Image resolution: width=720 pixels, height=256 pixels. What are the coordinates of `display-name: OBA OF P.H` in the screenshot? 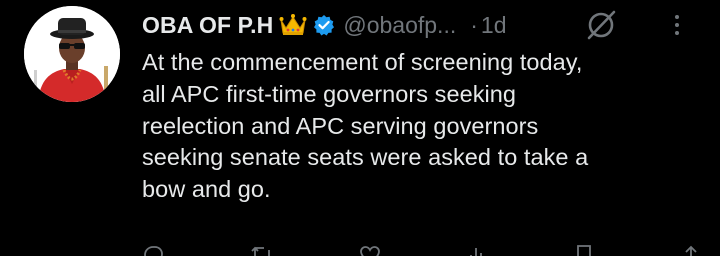 It's located at (207, 25).